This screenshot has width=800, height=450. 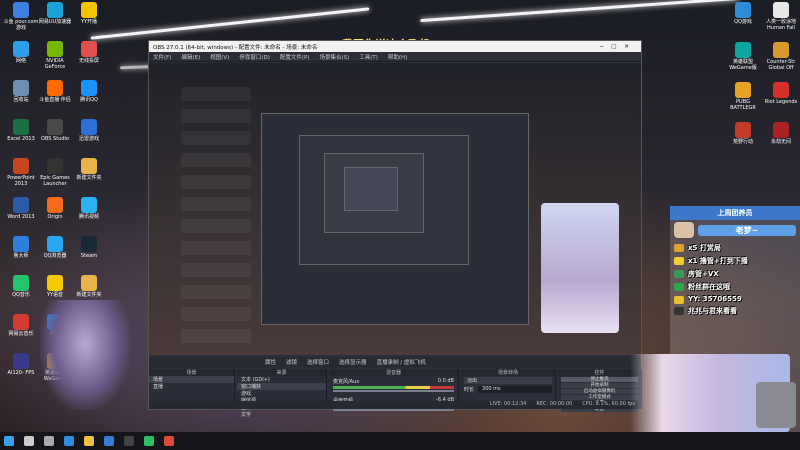 I want to click on sources-list: 文本 (GDI+)窗口捕获游戏媒体源图片文字, so click(x=281, y=397).